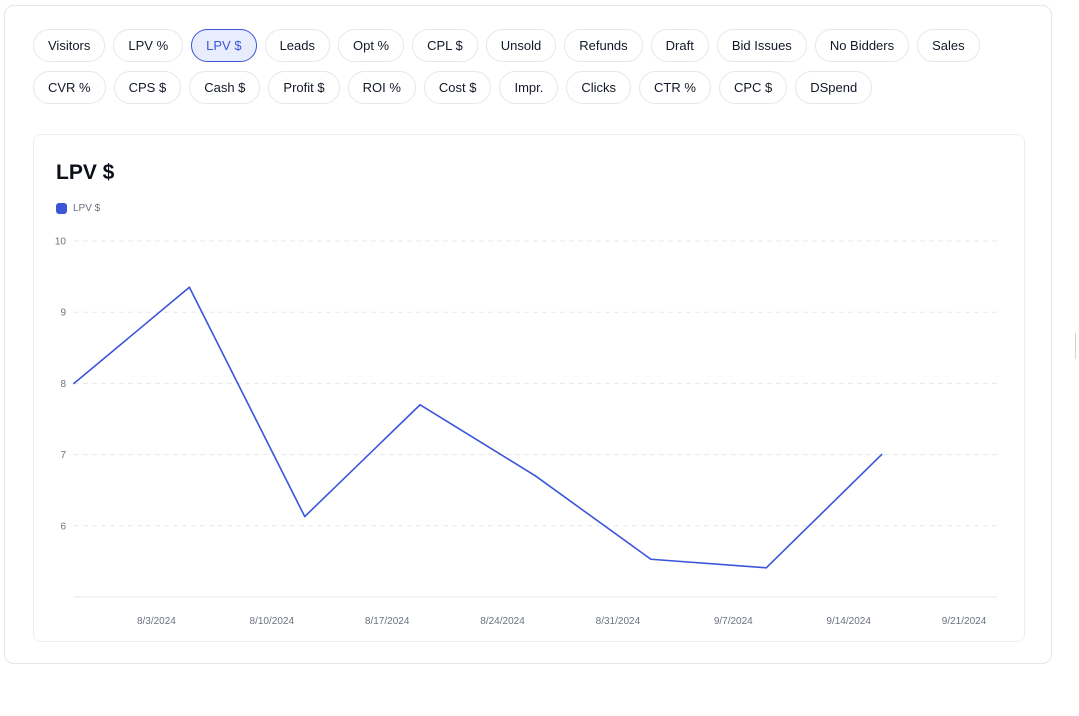 Image resolution: width=1079 pixels, height=716 pixels. What do you see at coordinates (63, 455) in the screenshot?
I see `y-tick-label: 7` at bounding box center [63, 455].